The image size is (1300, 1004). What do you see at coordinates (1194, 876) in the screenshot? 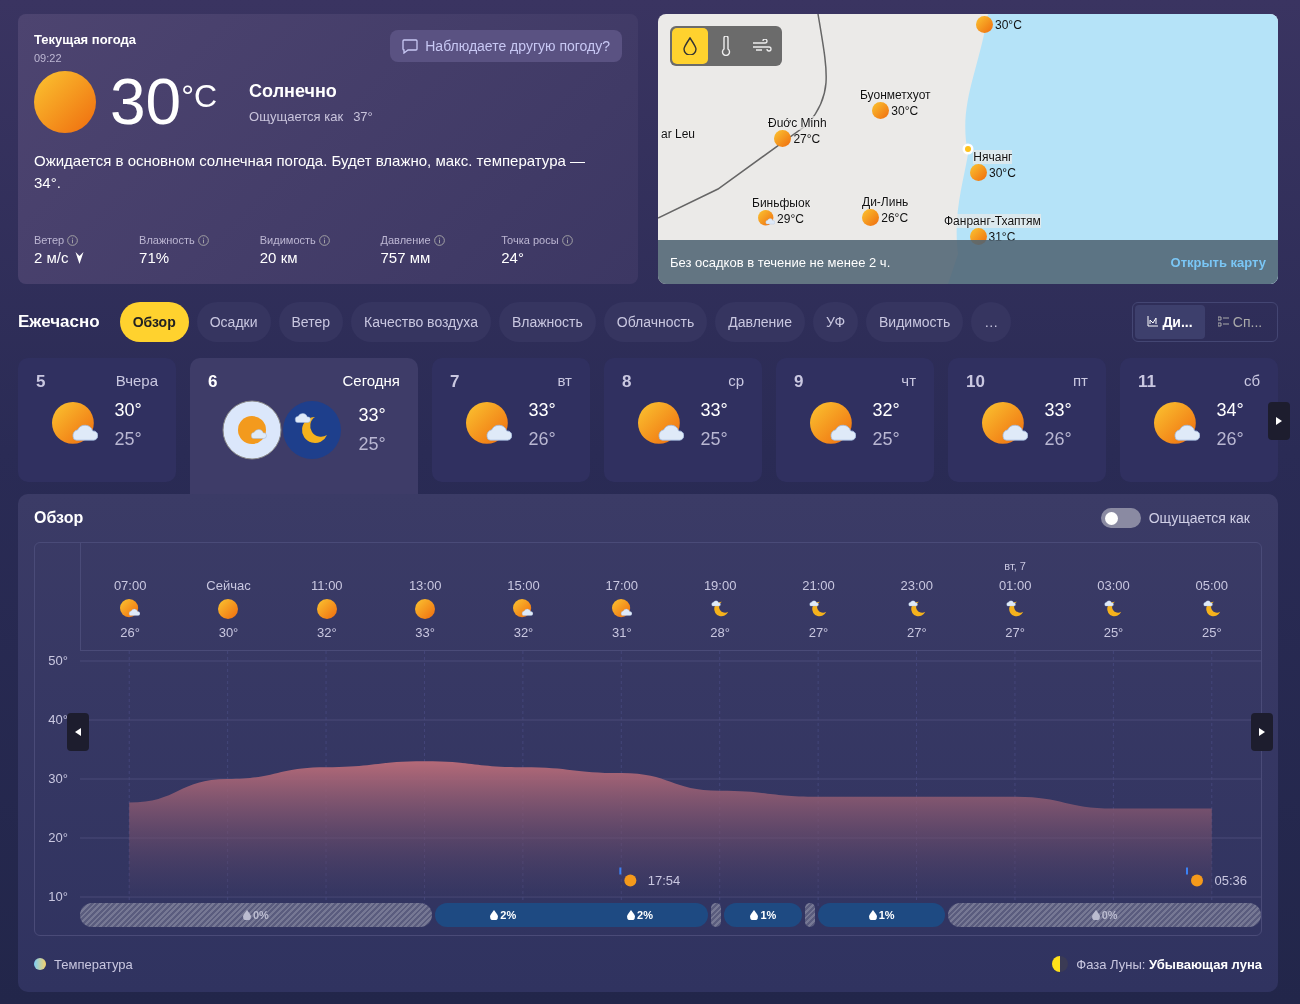
I see `sunrise-icon` at bounding box center [1194, 876].